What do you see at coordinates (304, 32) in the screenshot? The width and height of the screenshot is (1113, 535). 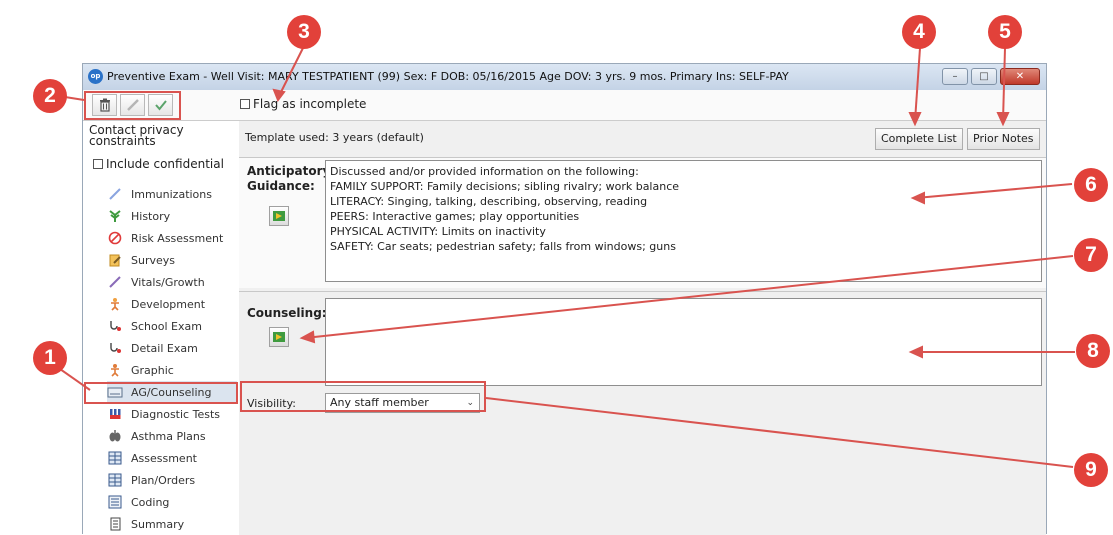 I see `callout-badge-3: 3` at bounding box center [304, 32].